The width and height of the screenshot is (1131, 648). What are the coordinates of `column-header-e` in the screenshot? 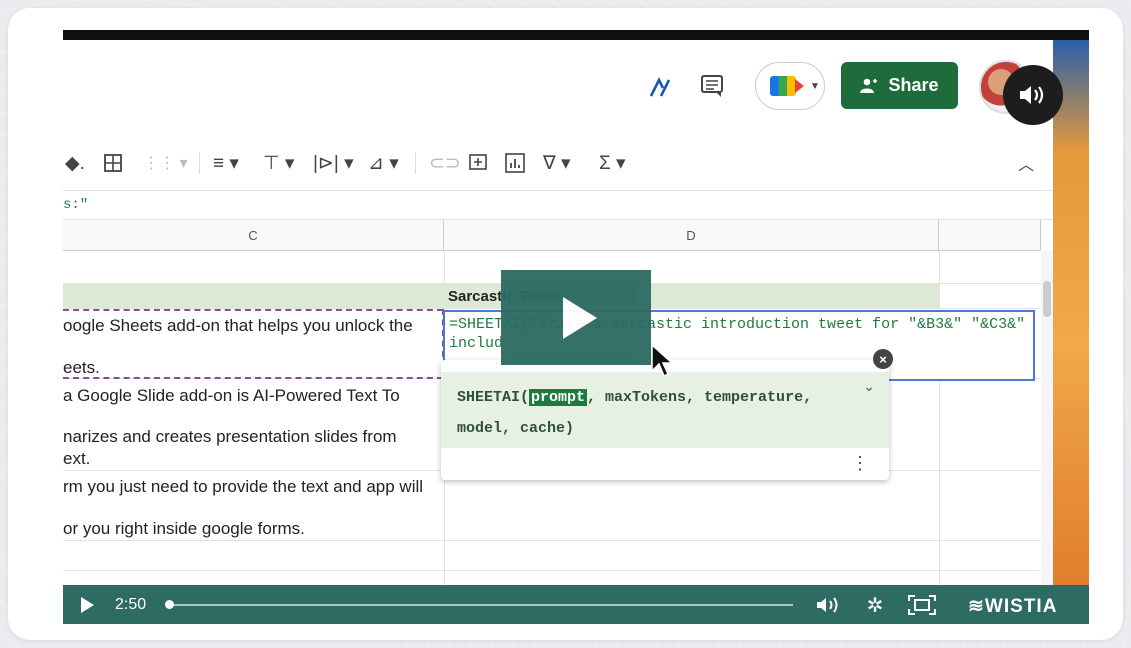 It's located at (990, 235).